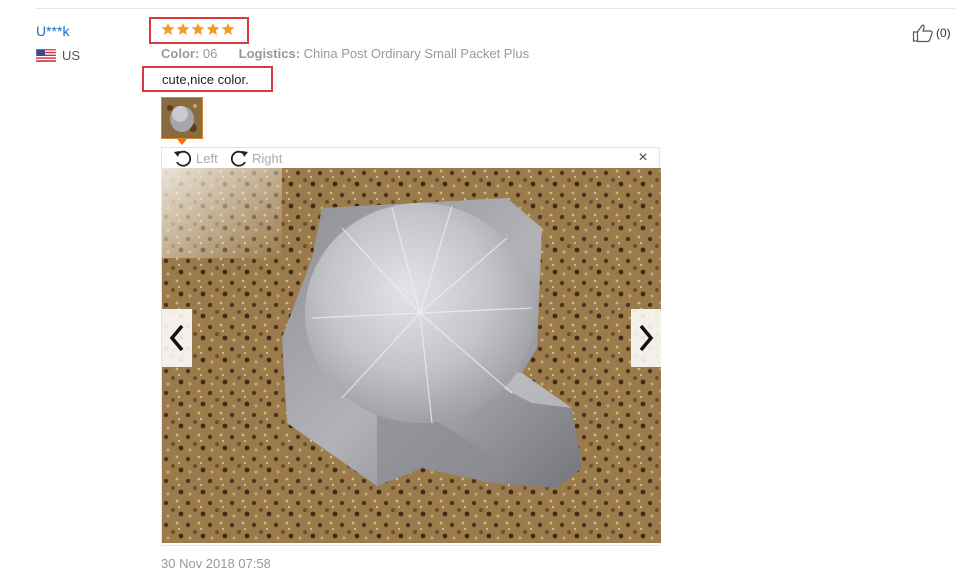 The height and width of the screenshot is (579, 960). What do you see at coordinates (943, 33) in the screenshot?
I see `helpful-count: (0)` at bounding box center [943, 33].